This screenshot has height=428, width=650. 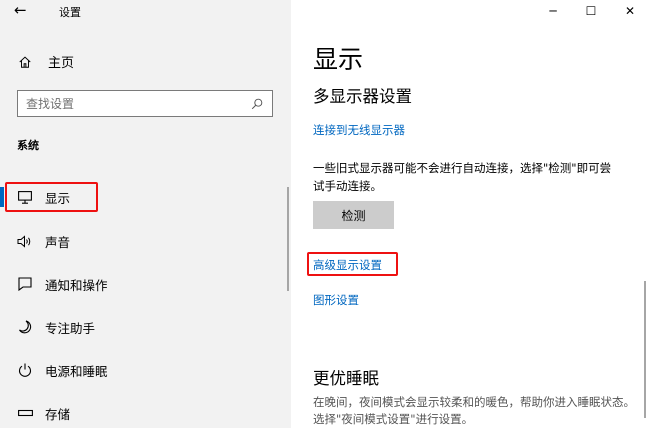 I want to click on moon-icon, so click(x=25, y=327).